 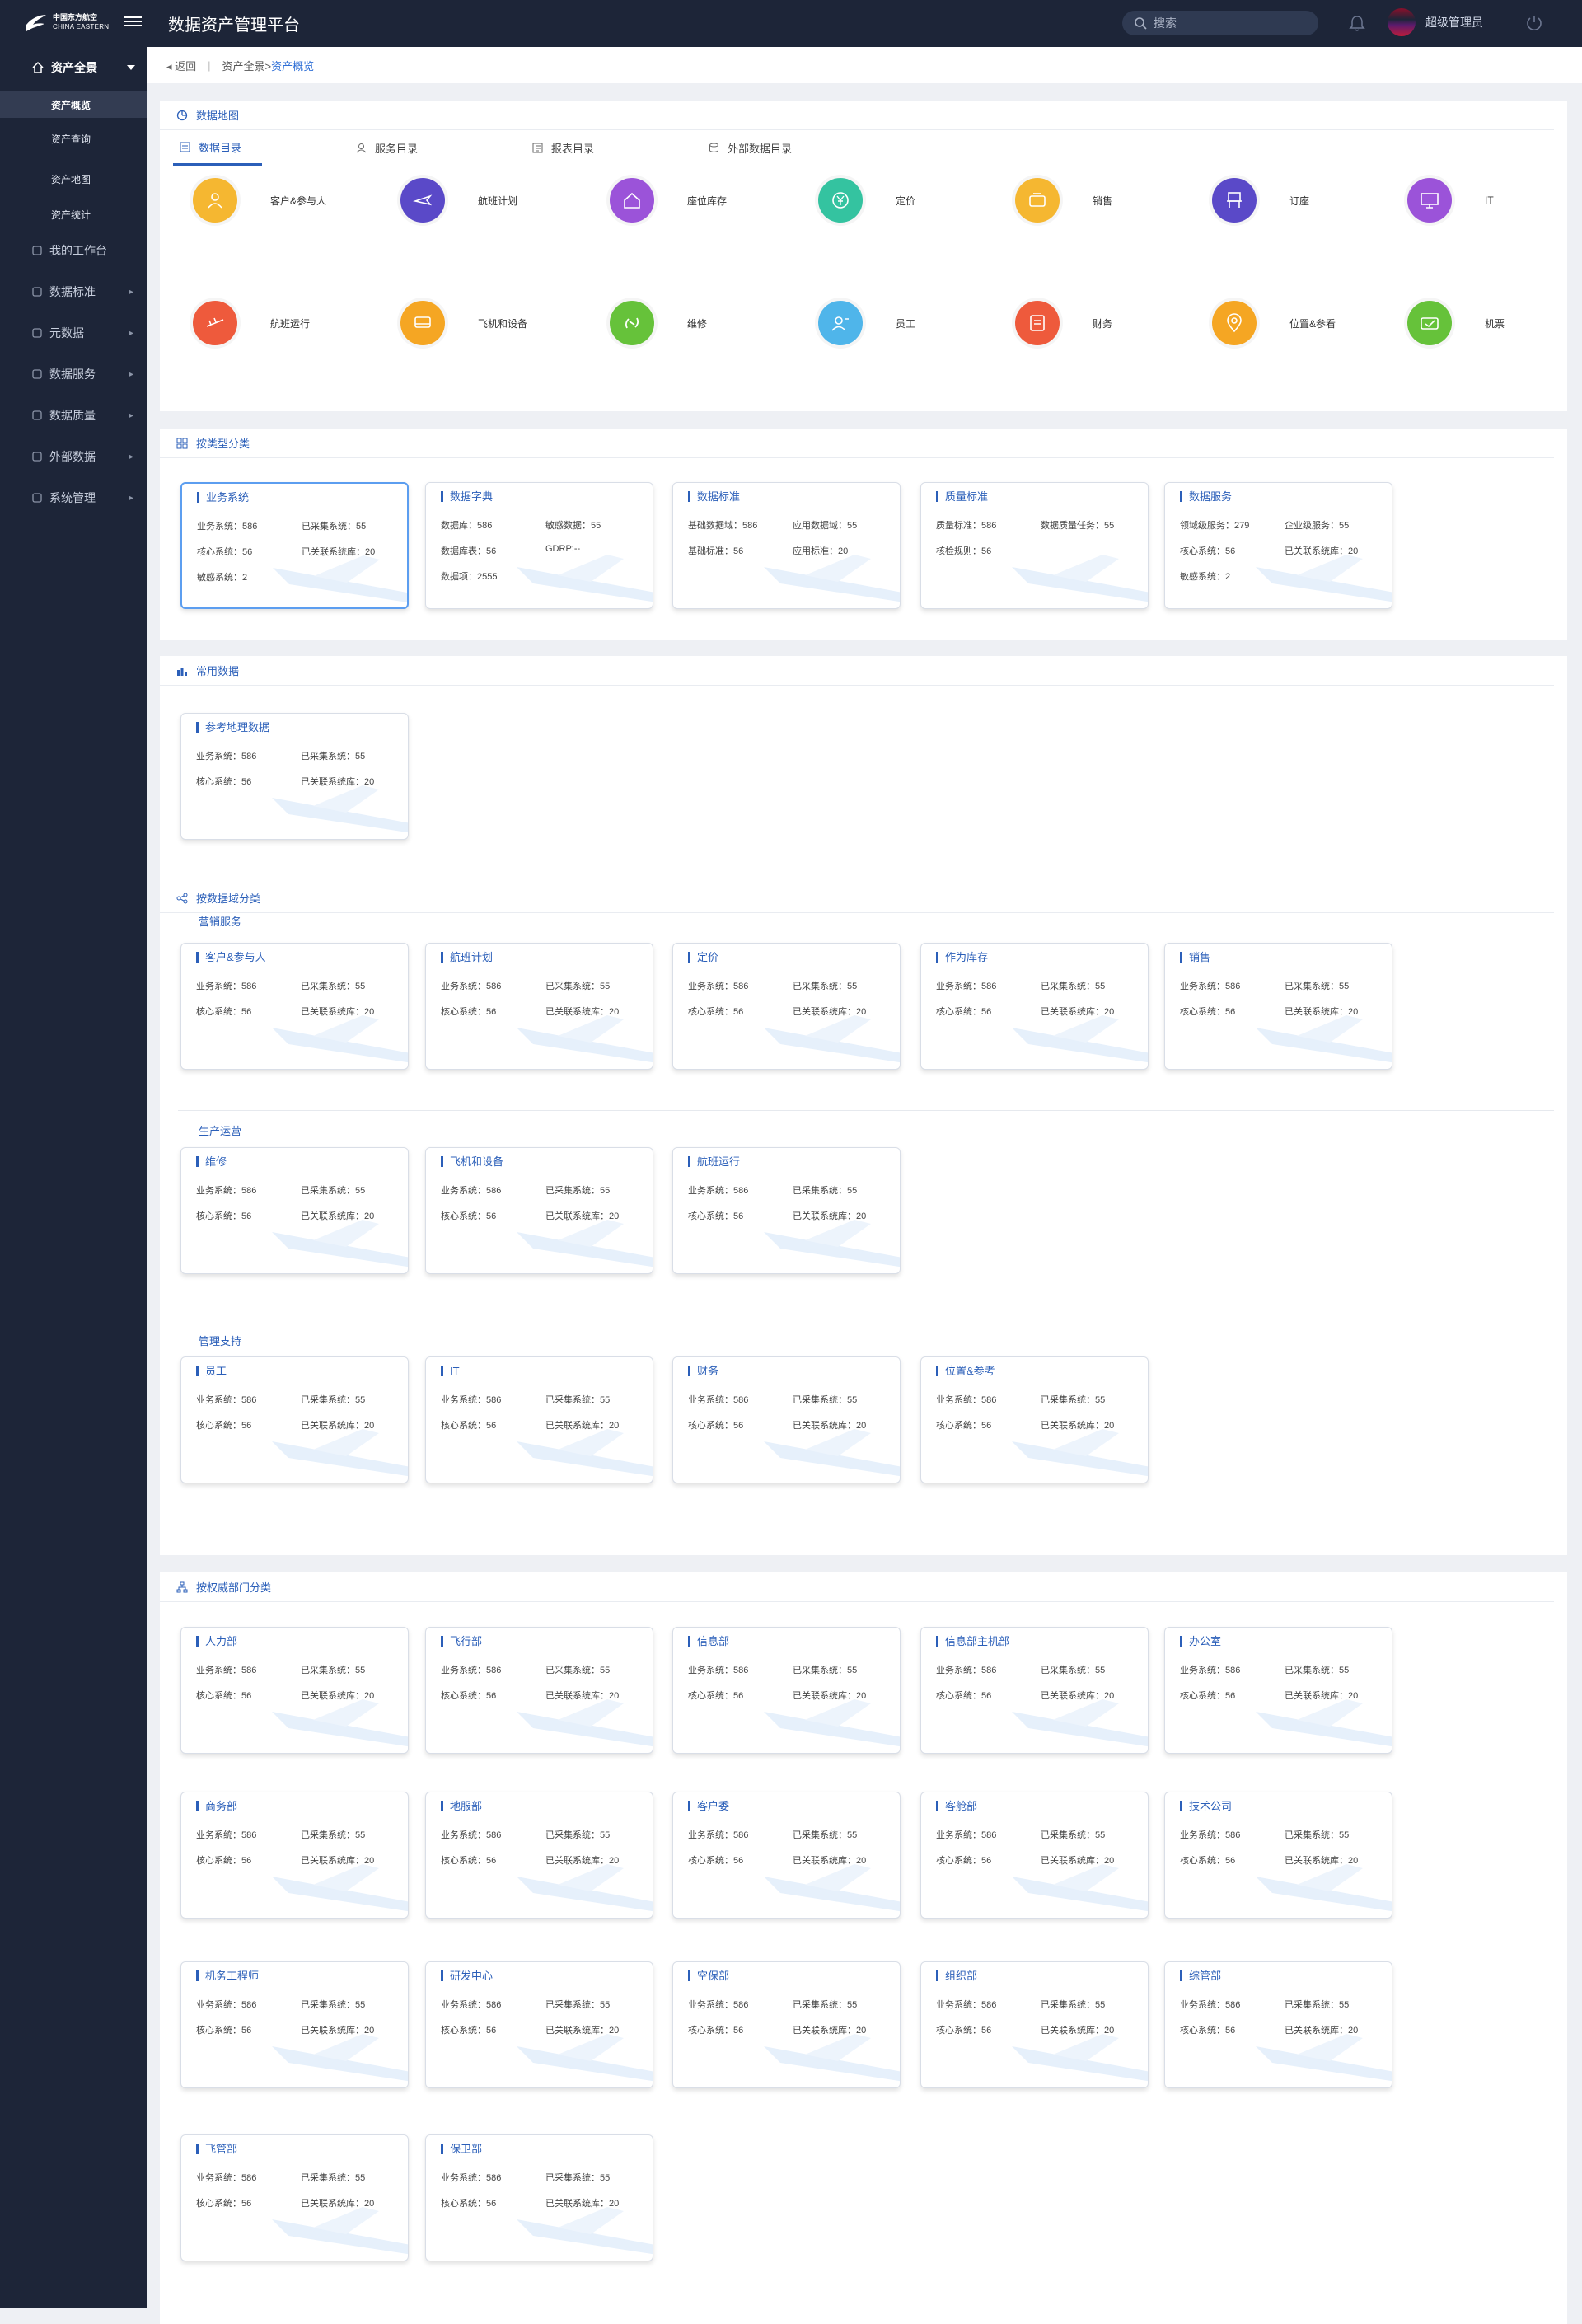 I want to click on dept-card: 飞行部 业务系统：586 已采集系统：55 核心系统：56 已关联系统库：20, so click(x=539, y=1691).